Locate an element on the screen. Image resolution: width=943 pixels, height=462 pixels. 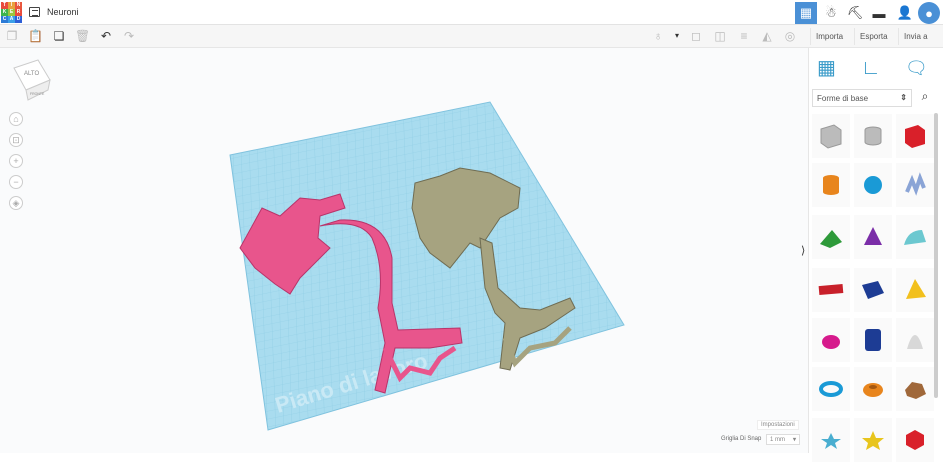
tinkercad-logo: TIN KER CAD is located at coordinates (11, 12).